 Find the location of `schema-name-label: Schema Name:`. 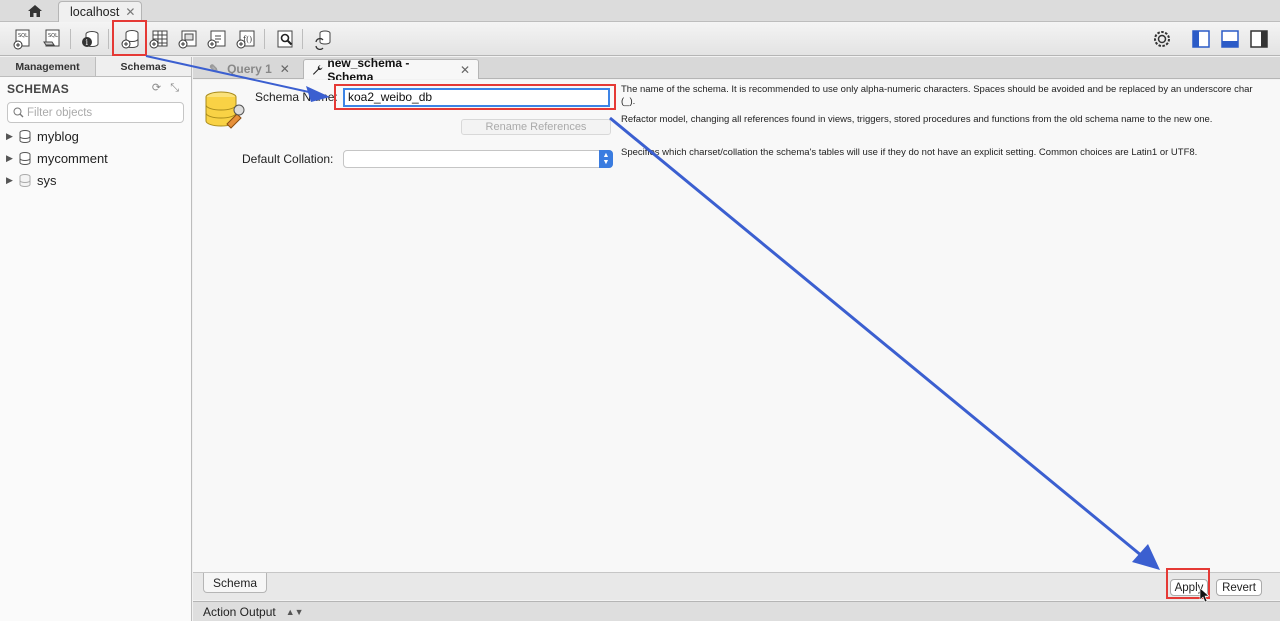

schema-name-label: Schema Name: is located at coordinates (296, 97).